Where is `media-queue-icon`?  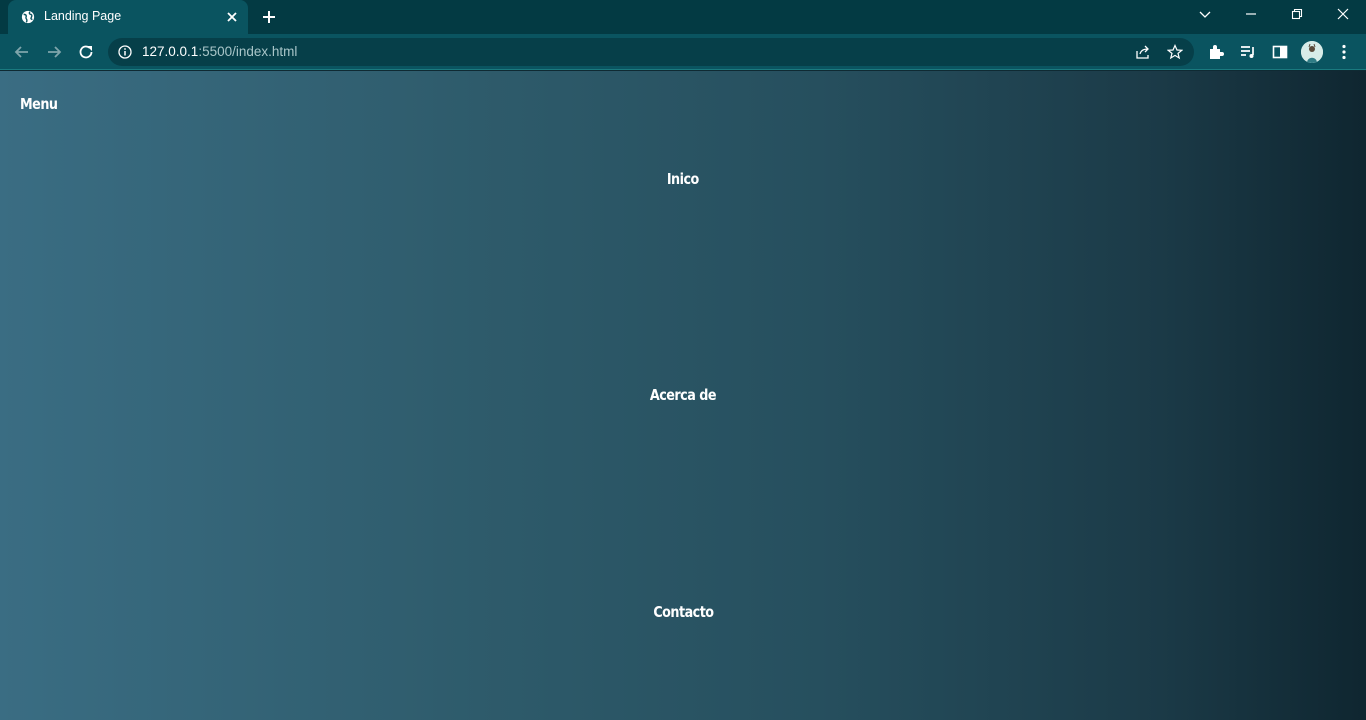
media-queue-icon is located at coordinates (1248, 52).